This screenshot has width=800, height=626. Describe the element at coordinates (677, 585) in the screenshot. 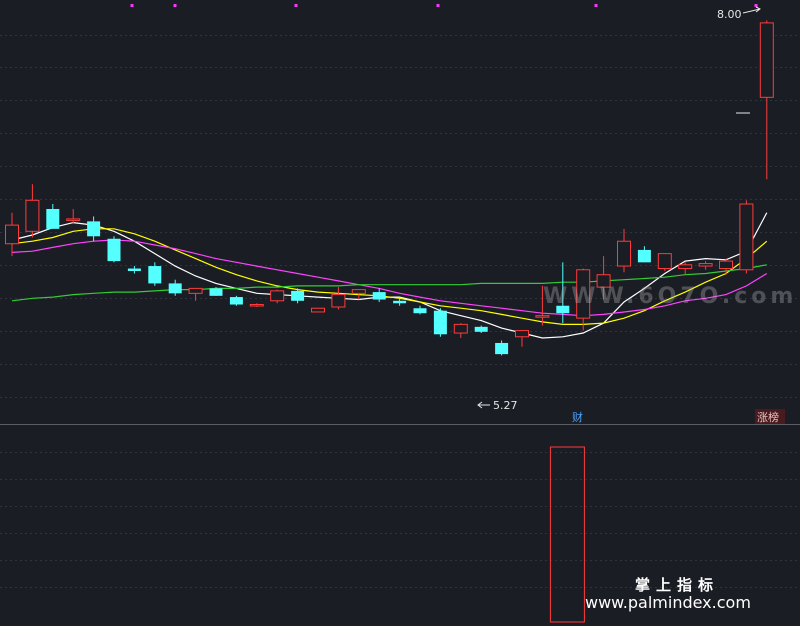

I see `brand-title: 掌上指标` at that location.